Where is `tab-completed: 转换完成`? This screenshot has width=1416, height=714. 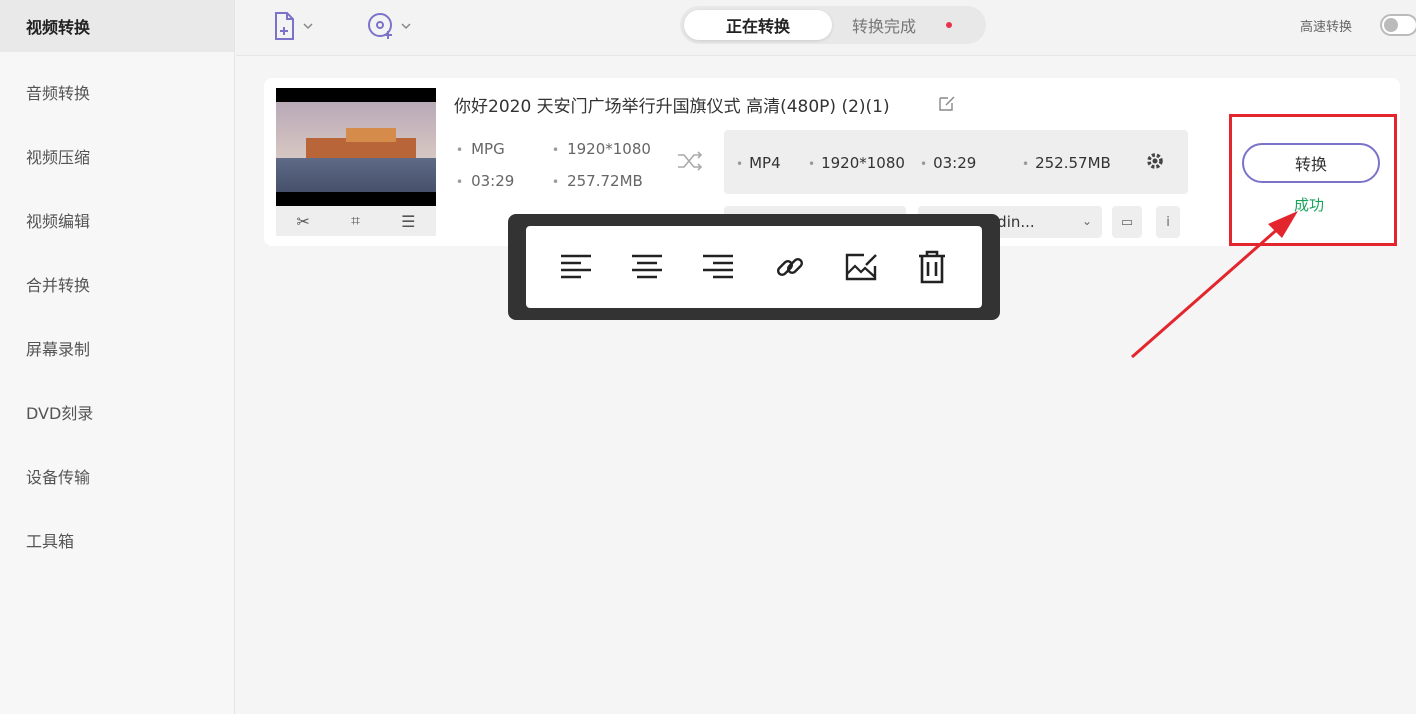 tab-completed: 转换完成 is located at coordinates (902, 25).